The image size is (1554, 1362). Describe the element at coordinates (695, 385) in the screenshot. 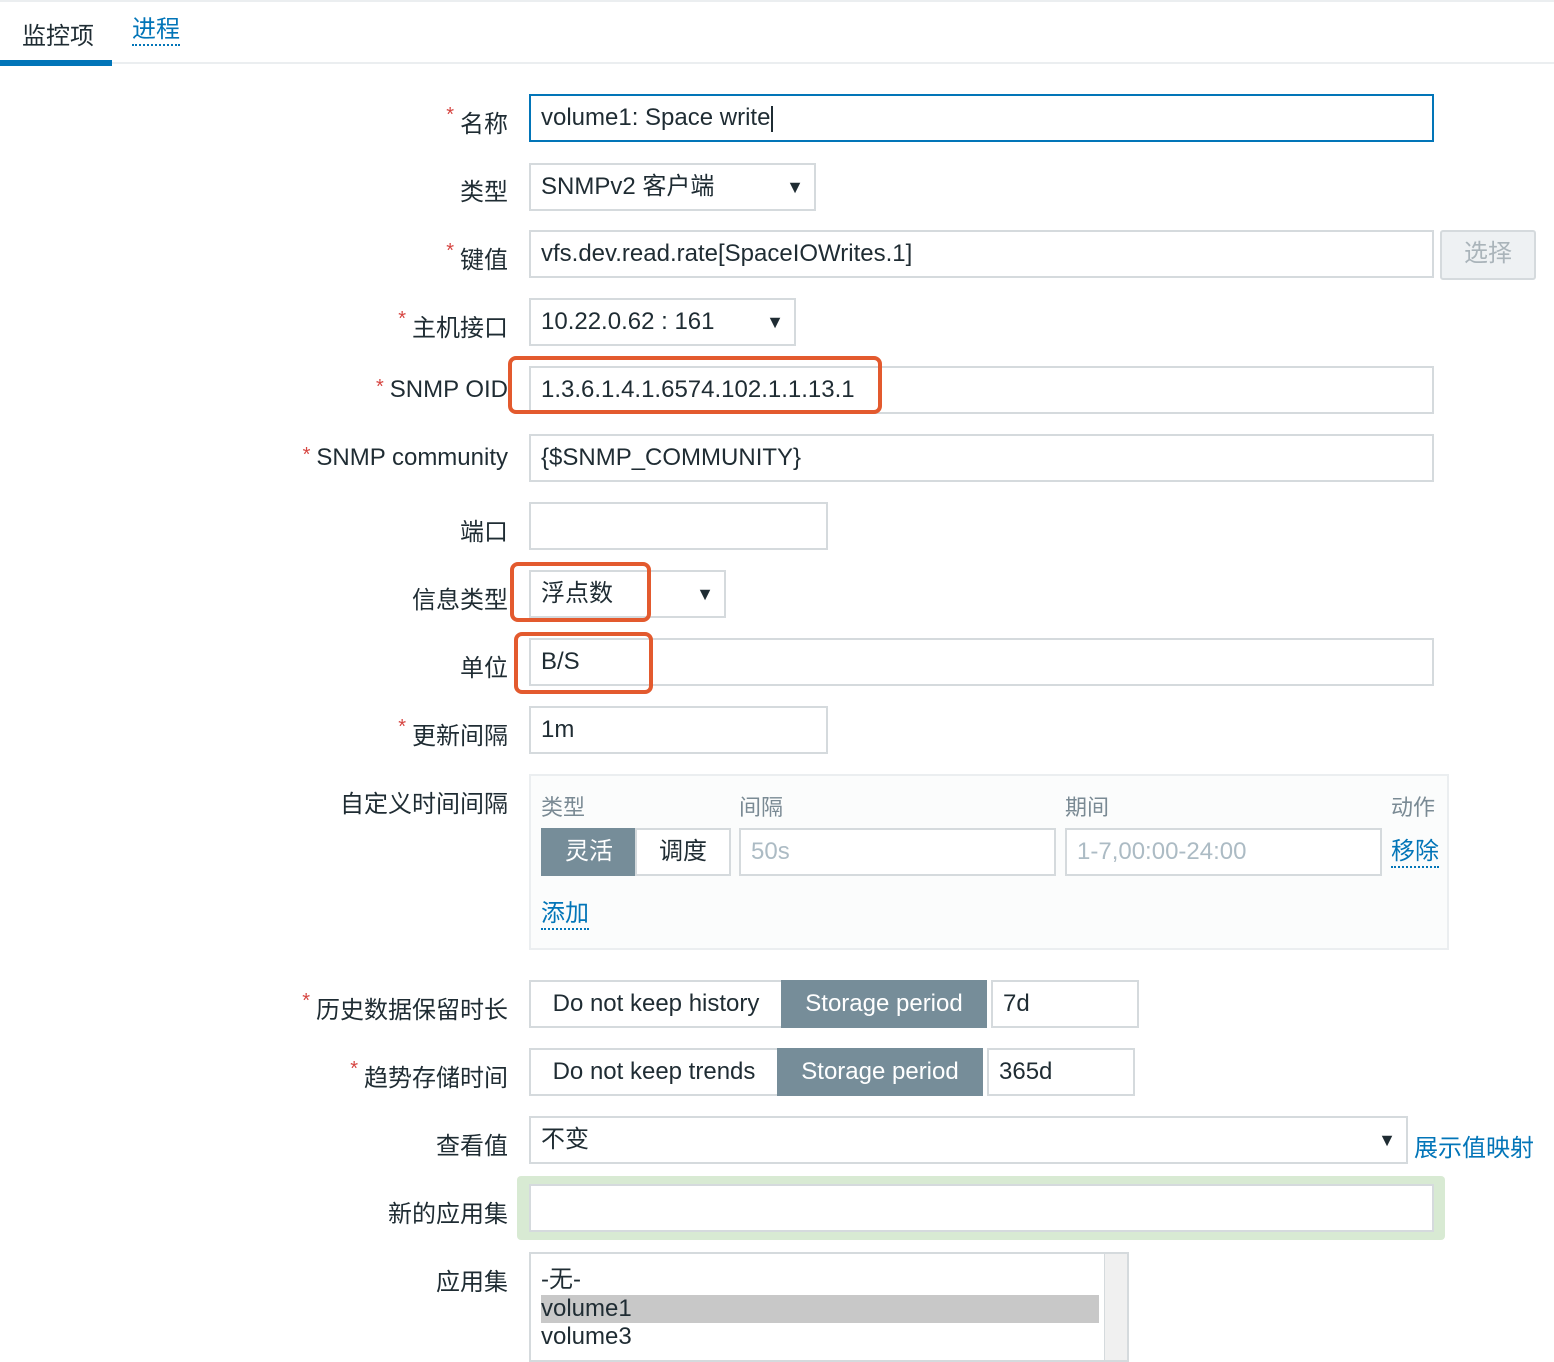

I see `snmp-oid-highlight-box` at that location.